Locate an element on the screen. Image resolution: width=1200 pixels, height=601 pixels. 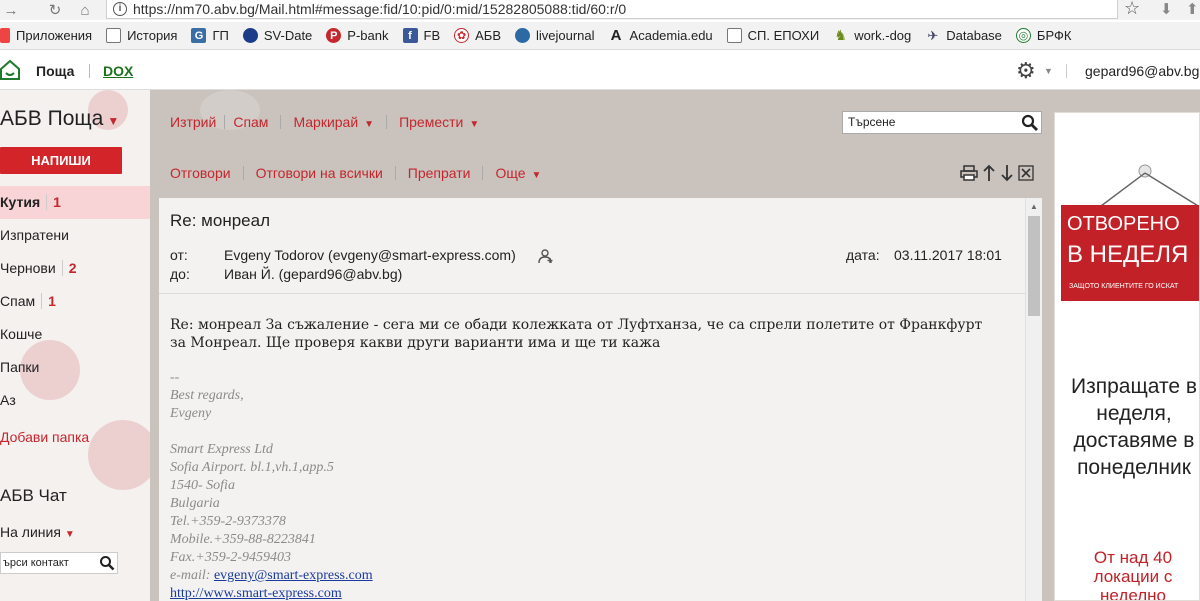
bookmark-label: СП. ЕПОХИ is located at coordinates (783, 35).